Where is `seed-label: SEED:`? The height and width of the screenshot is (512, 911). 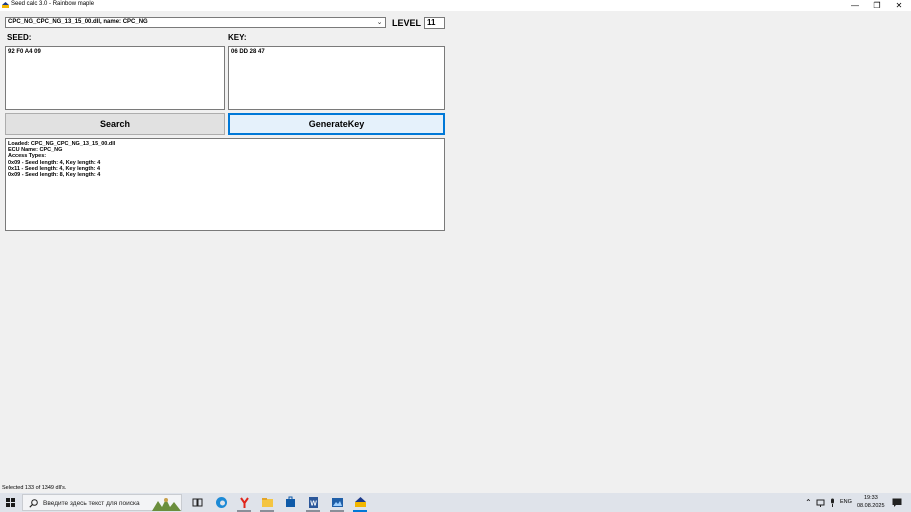 seed-label: SEED: is located at coordinates (19, 37).